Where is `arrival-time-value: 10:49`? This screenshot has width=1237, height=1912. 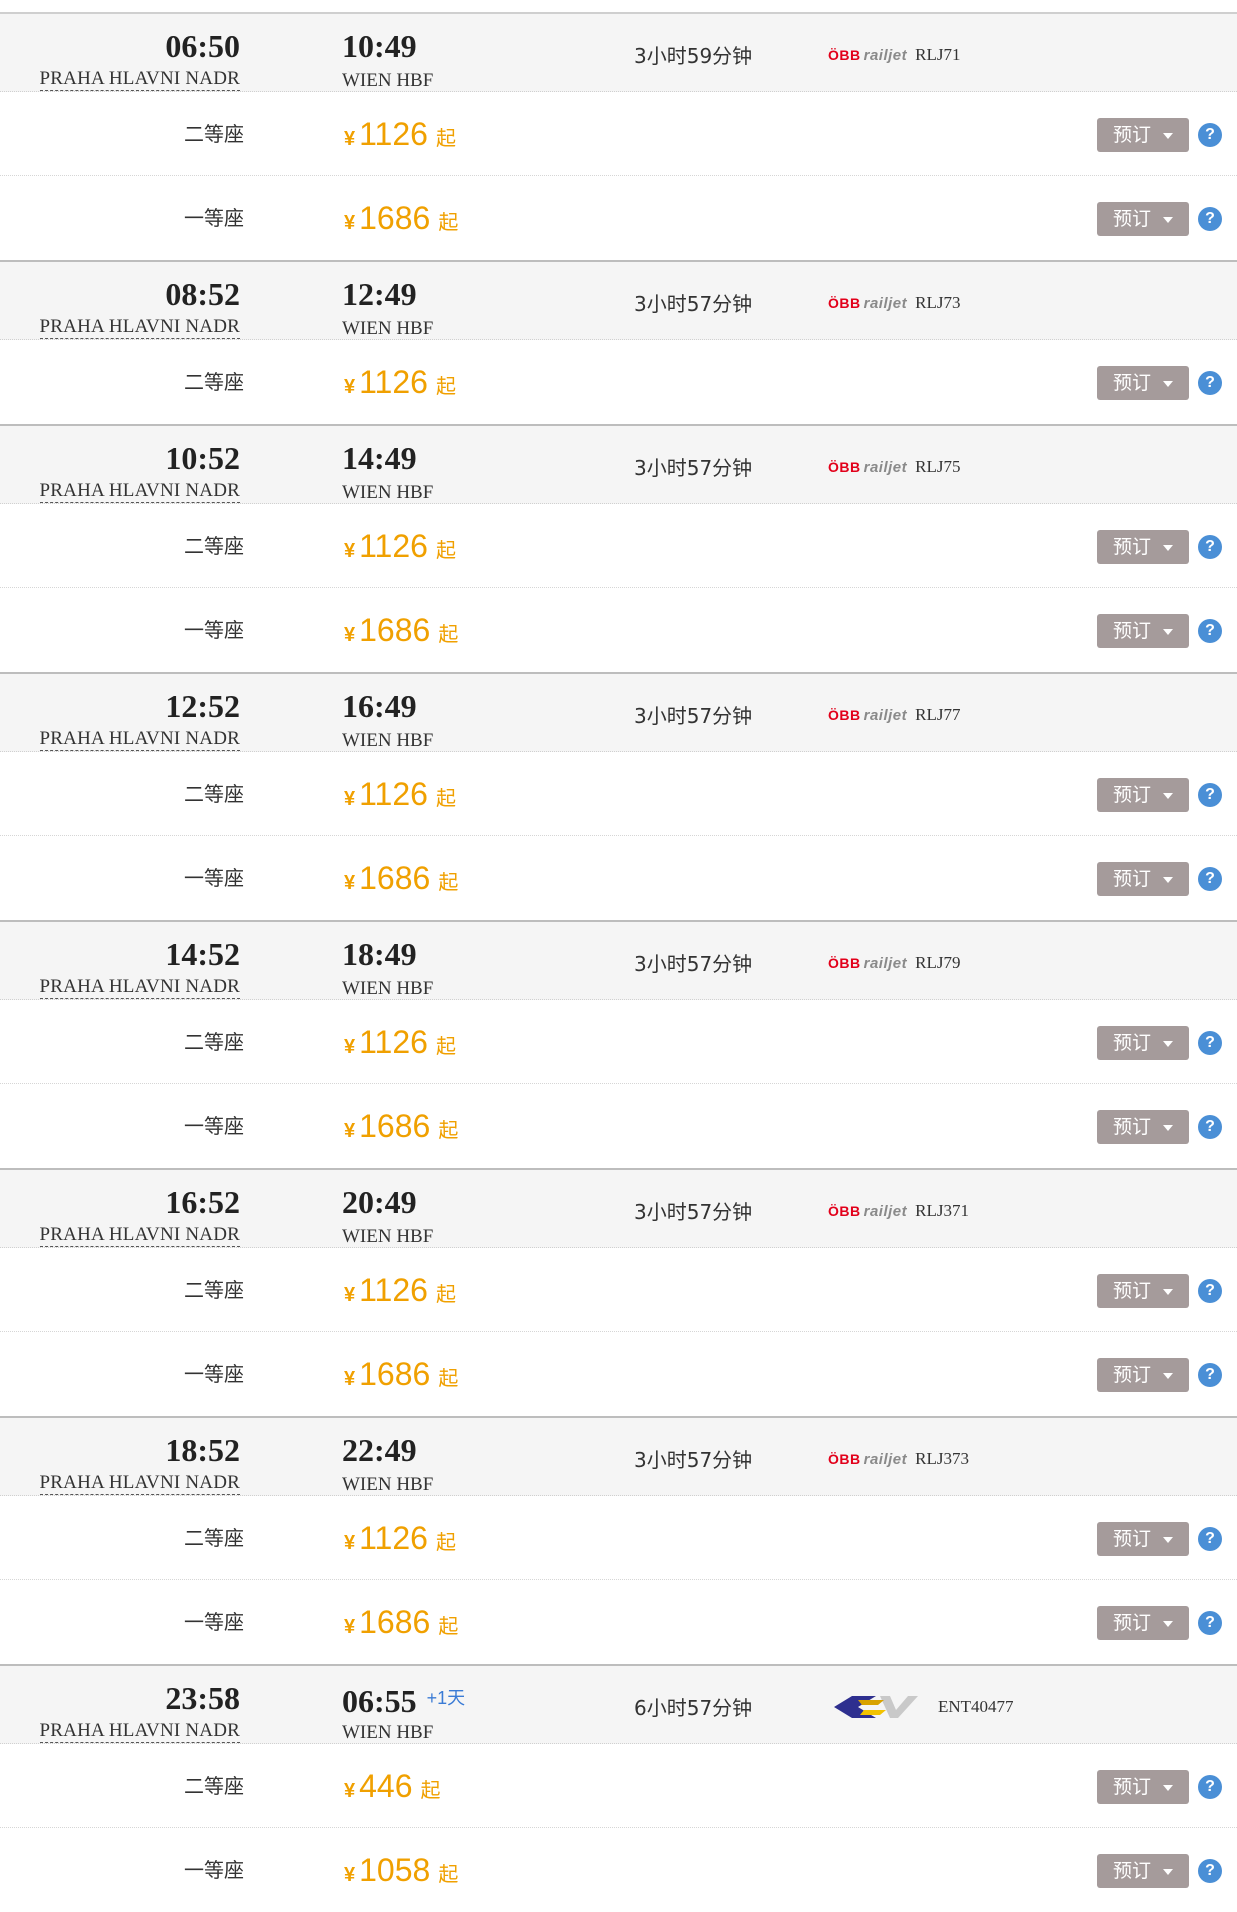
arrival-time-value: 10:49 is located at coordinates (379, 46).